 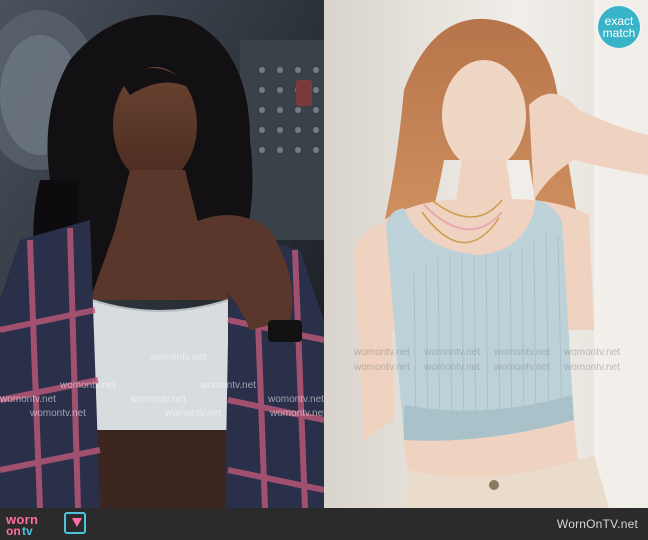 I want to click on footer-bar: worn on tv WornOnTV.net, so click(x=324, y=524).